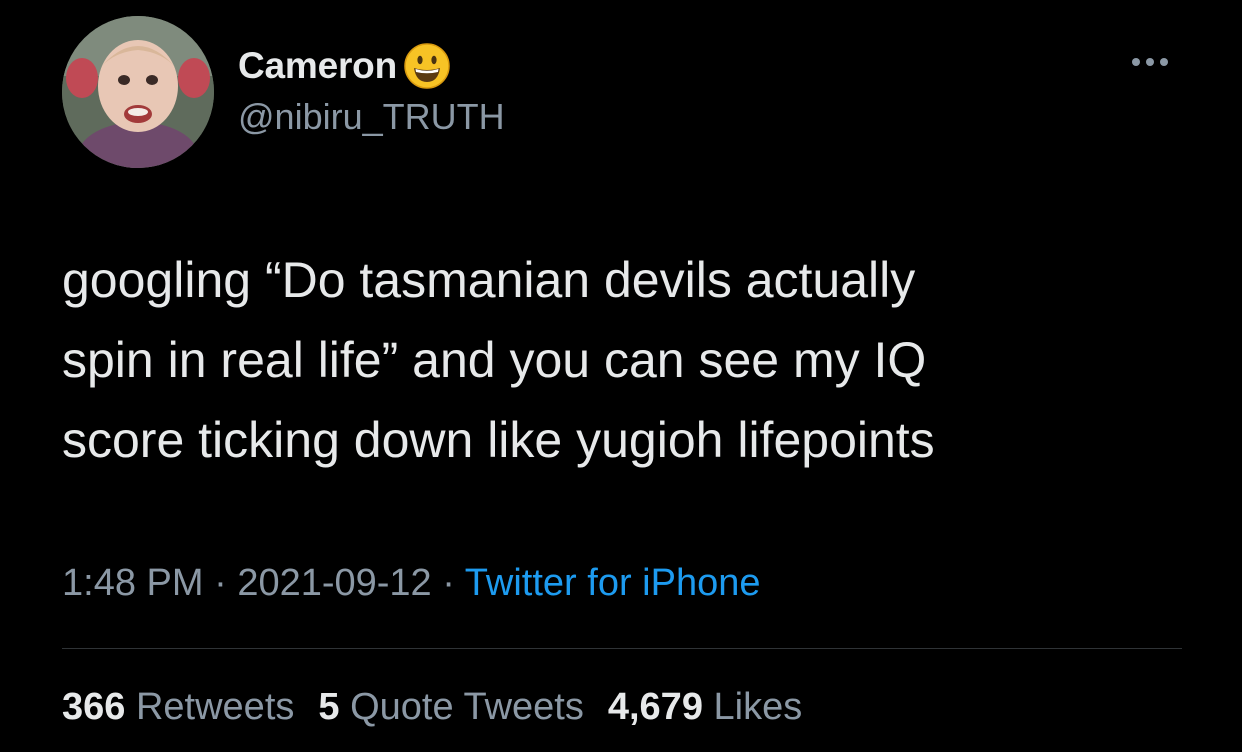  What do you see at coordinates (758, 707) in the screenshot?
I see `likes-label: Likes` at bounding box center [758, 707].